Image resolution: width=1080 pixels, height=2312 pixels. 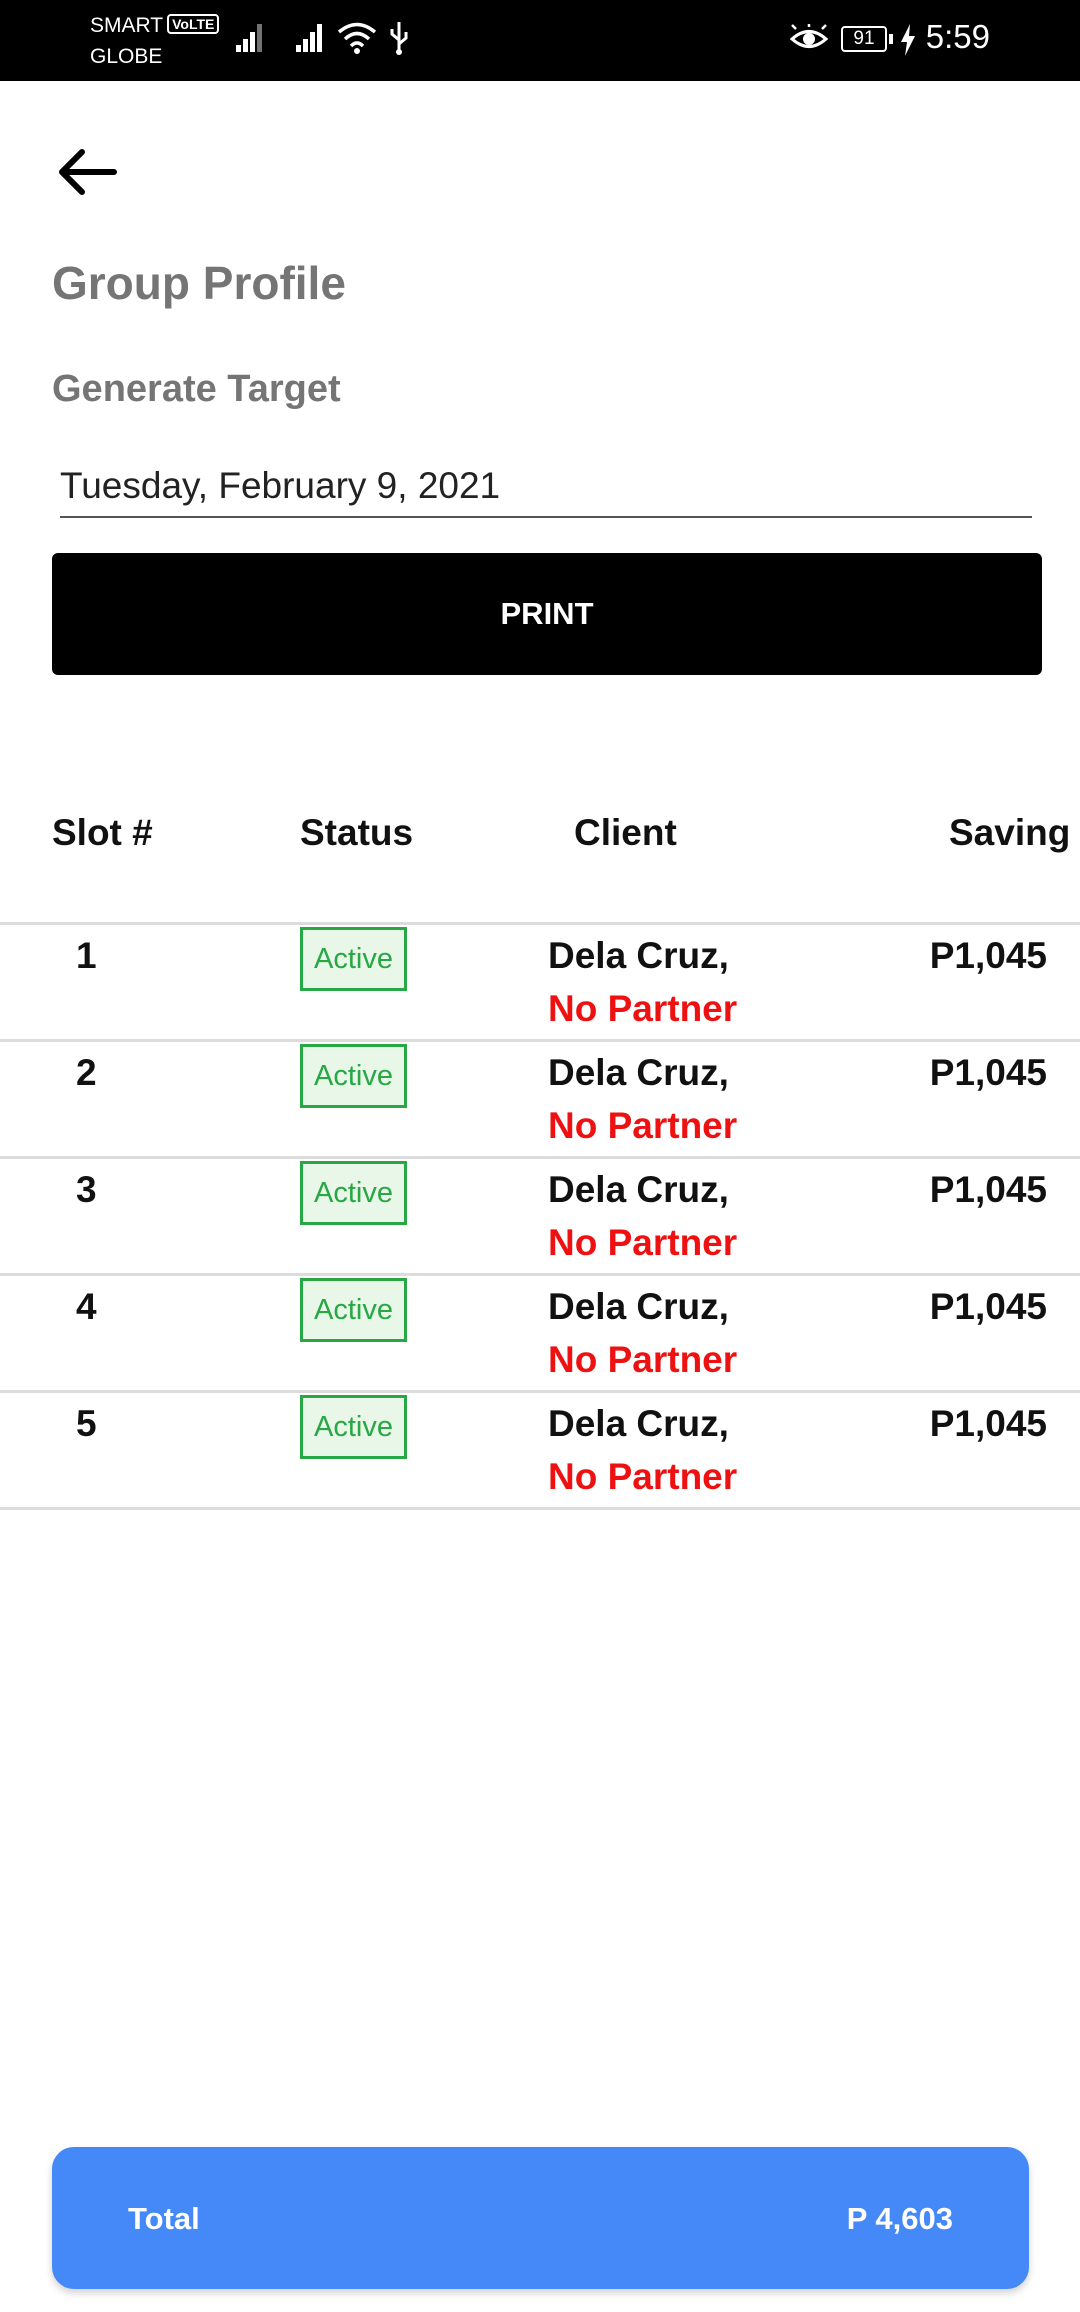 I want to click on column-header-saving: Saving, so click(x=1010, y=832).